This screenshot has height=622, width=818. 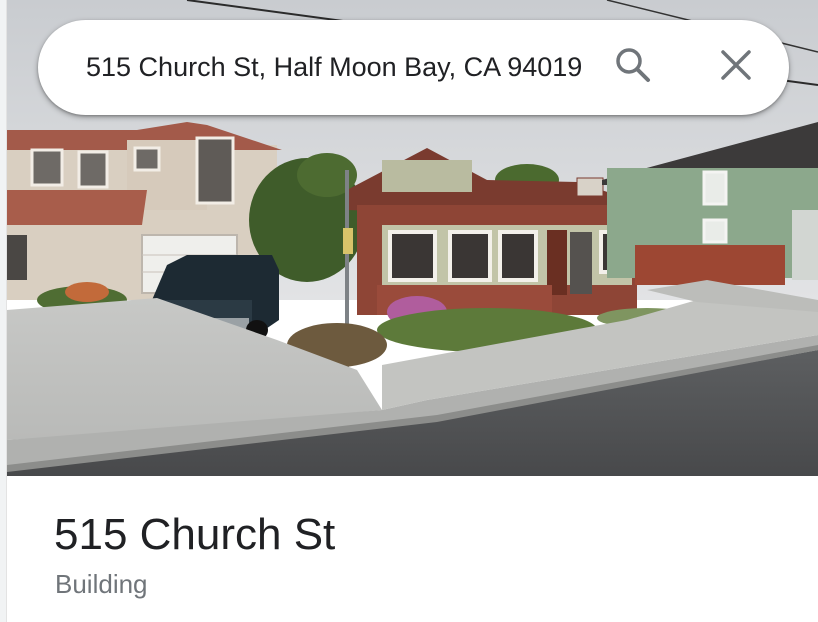 I want to click on panel-edge, so click(x=3, y=311).